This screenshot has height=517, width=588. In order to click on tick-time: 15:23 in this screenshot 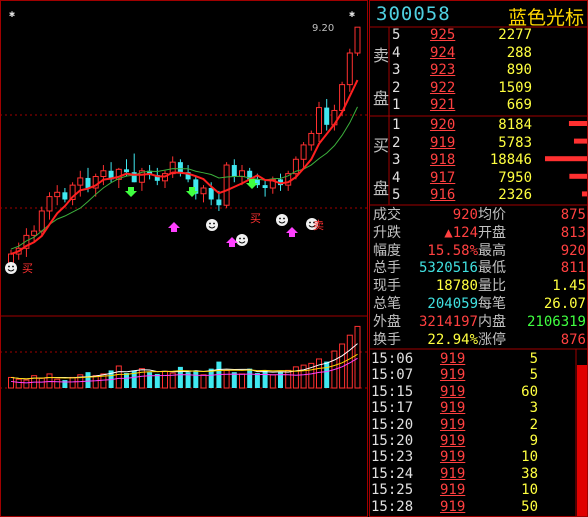, I will do `click(392, 457)`.